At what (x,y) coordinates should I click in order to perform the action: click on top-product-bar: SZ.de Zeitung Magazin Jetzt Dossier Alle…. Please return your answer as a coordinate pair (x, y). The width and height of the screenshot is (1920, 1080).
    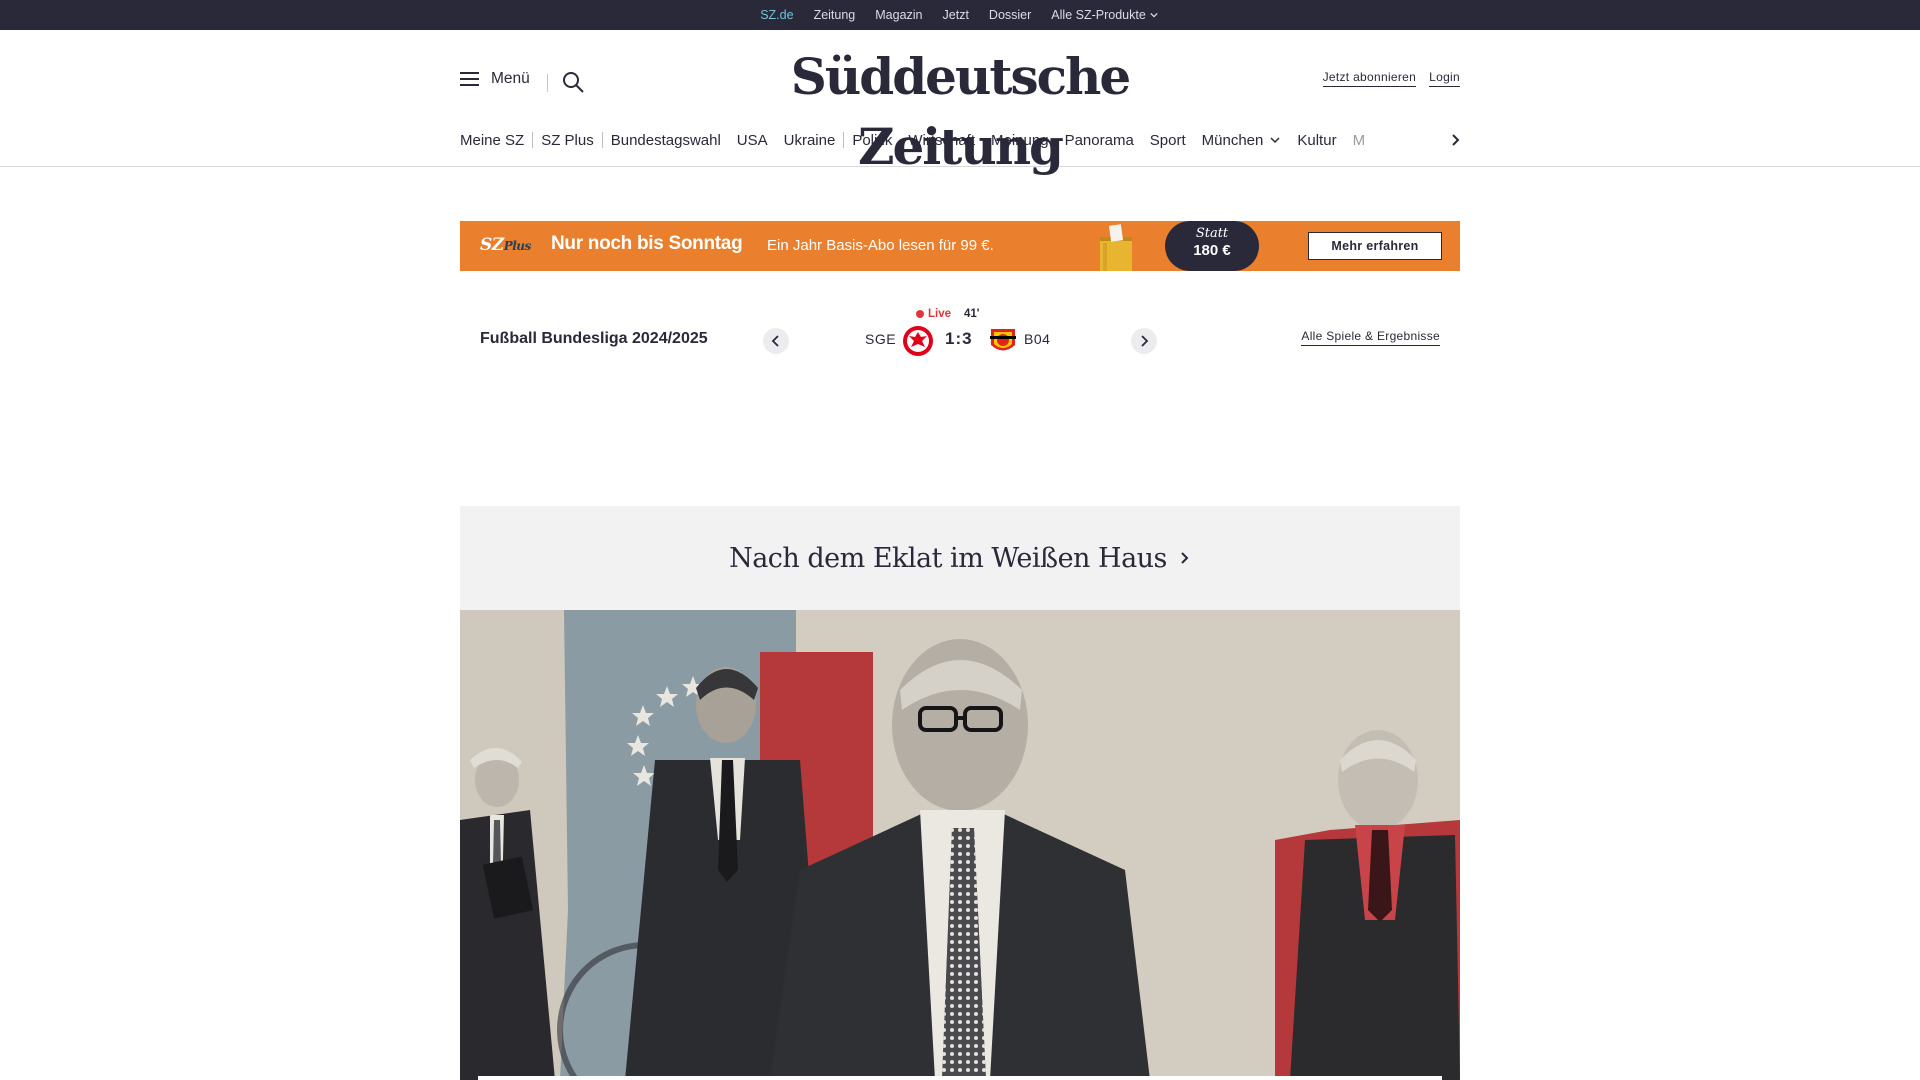
    Looking at the image, I should click on (960, 15).